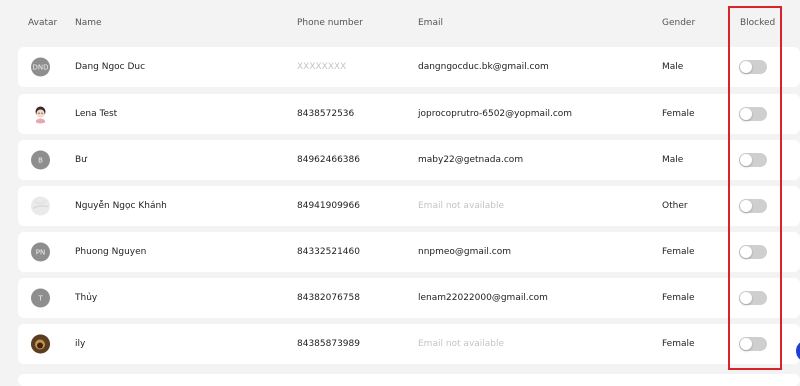 The width and height of the screenshot is (800, 386). I want to click on table-row: ily 84385873989 Email not available Female, so click(409, 344).